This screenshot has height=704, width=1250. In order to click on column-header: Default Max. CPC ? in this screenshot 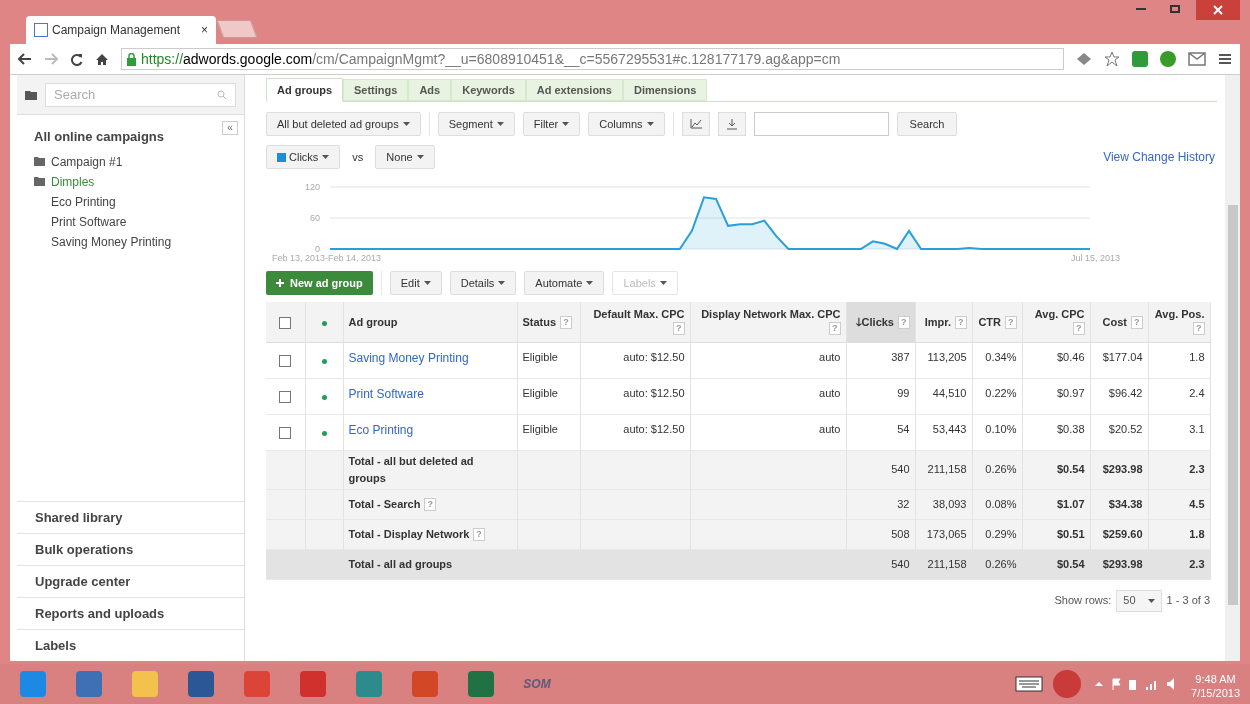, I will do `click(635, 322)`.